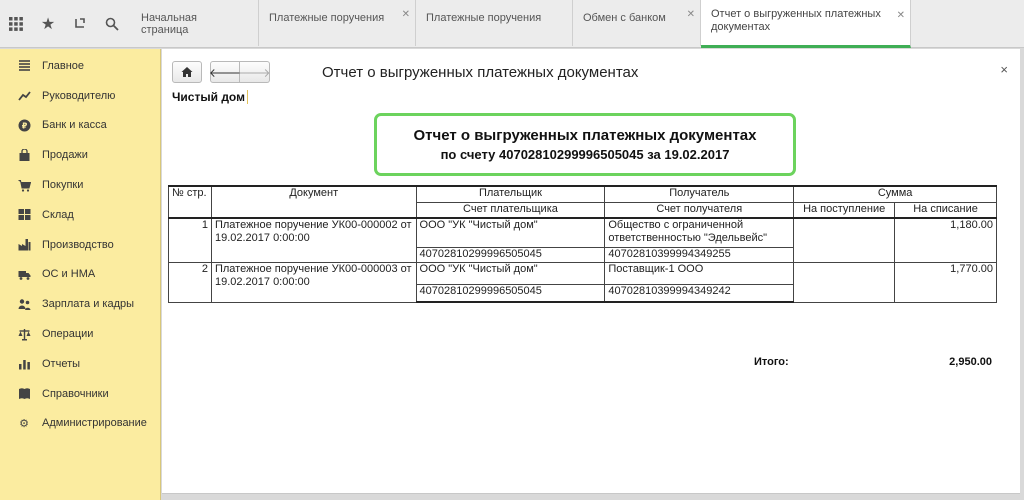  What do you see at coordinates (210, 97) in the screenshot?
I see `organization-name: Чистый дом` at bounding box center [210, 97].